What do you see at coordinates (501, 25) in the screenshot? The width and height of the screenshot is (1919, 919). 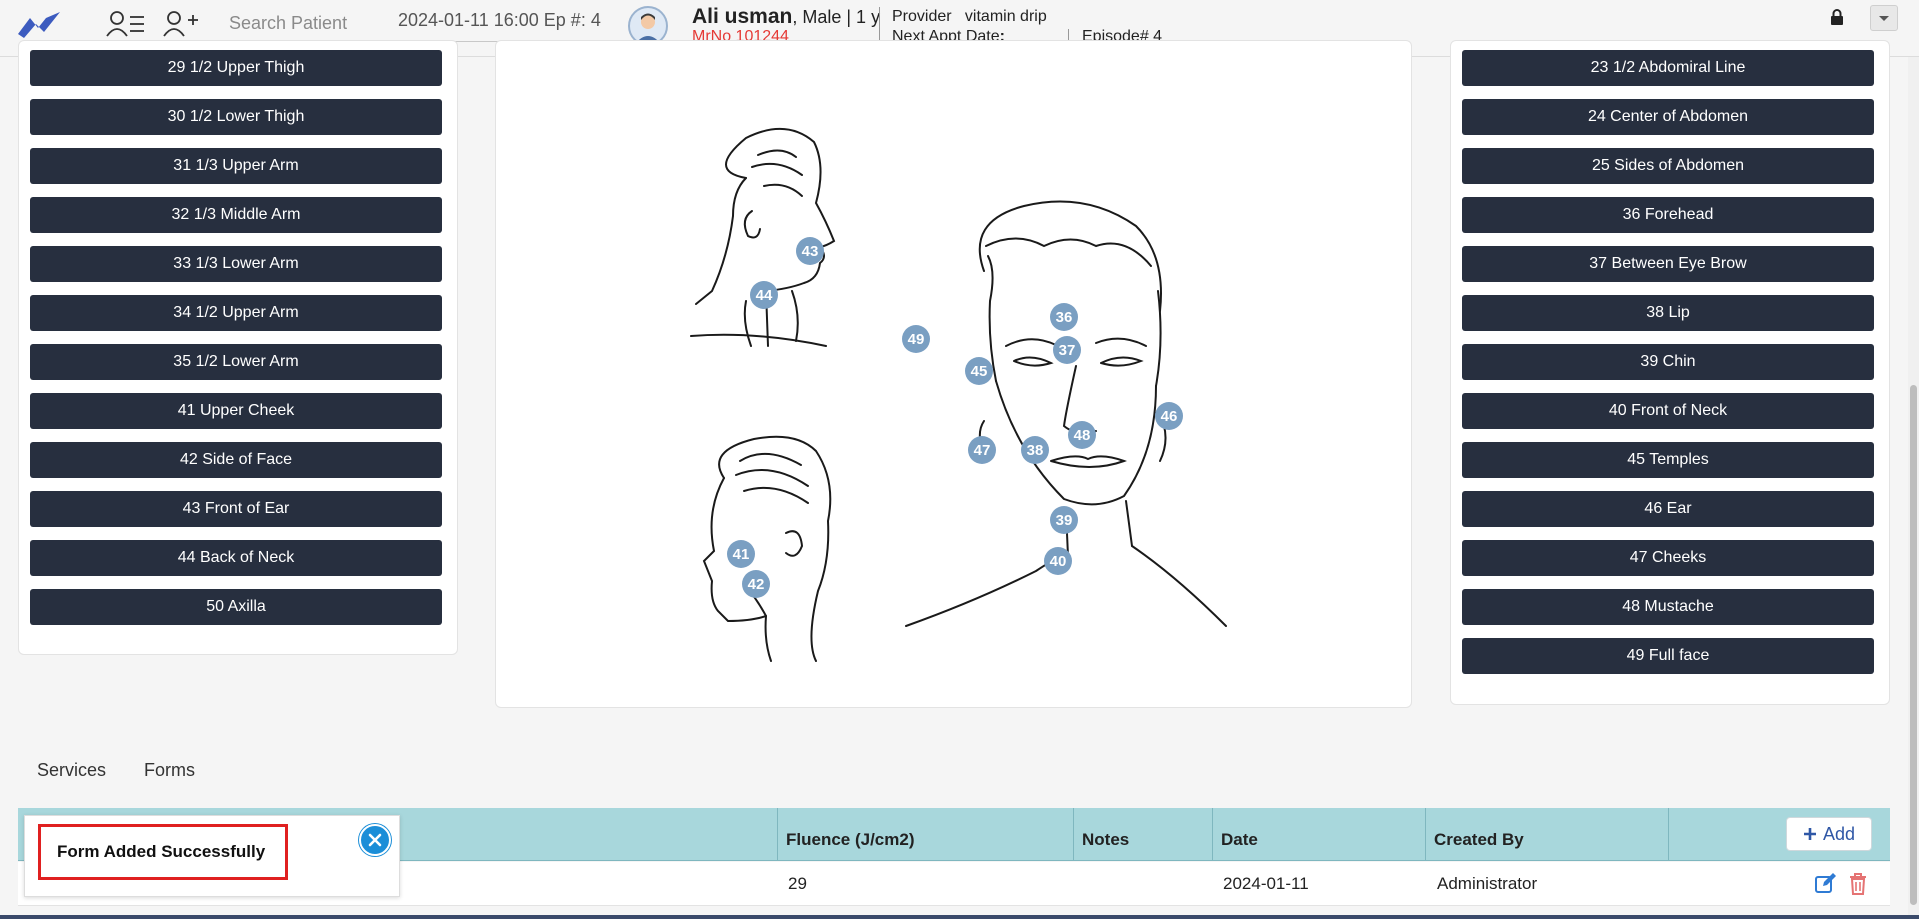 I see `visit-info: 2024-01-11 16:00 Ep #: 4` at bounding box center [501, 25].